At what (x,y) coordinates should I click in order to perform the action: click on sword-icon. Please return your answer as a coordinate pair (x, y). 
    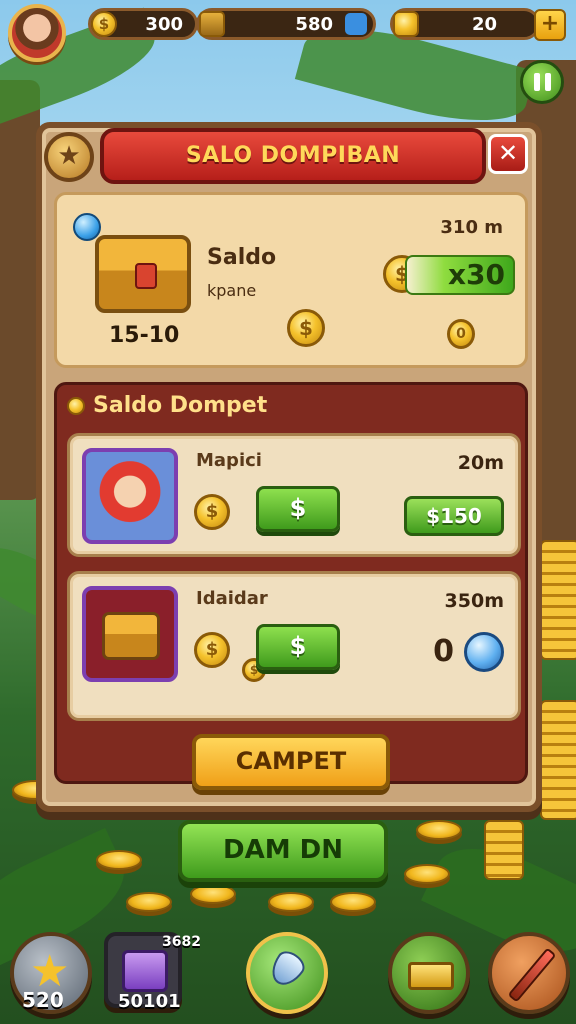
    Looking at the image, I should click on (532, 975).